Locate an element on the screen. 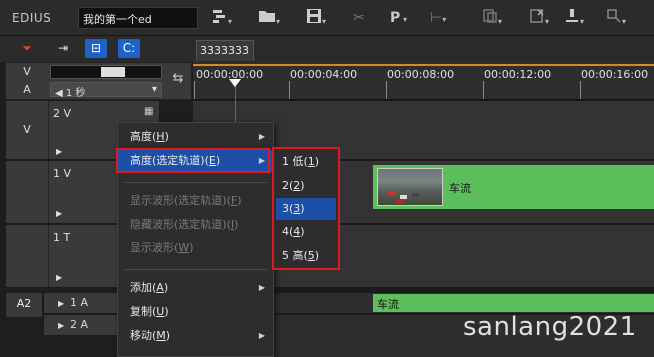 Image resolution: width=654 pixels, height=357 pixels. menu-item-label: 复制( is located at coordinates (143, 311).